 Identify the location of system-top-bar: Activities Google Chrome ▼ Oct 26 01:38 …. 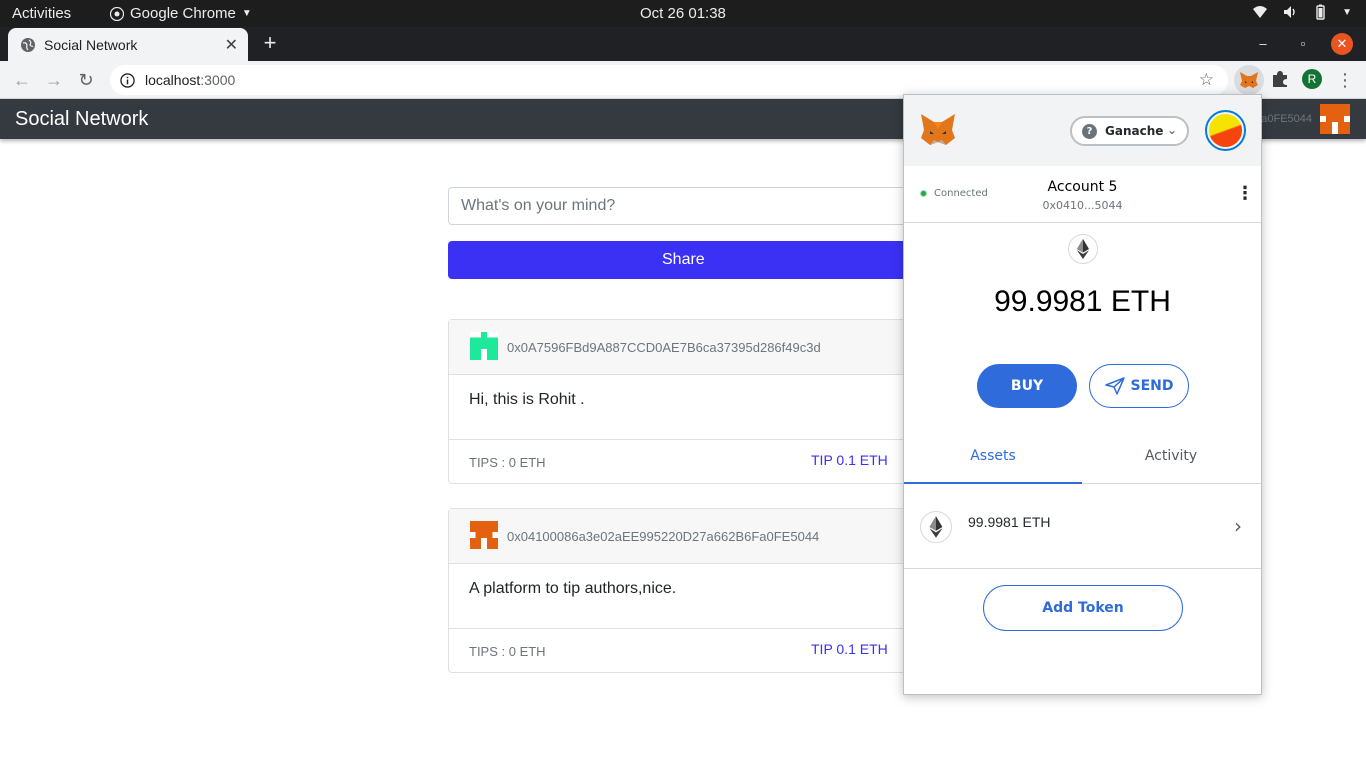
(683, 13).